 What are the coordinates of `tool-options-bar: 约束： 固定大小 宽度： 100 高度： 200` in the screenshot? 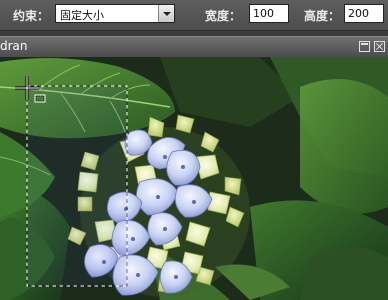 It's located at (194, 15).